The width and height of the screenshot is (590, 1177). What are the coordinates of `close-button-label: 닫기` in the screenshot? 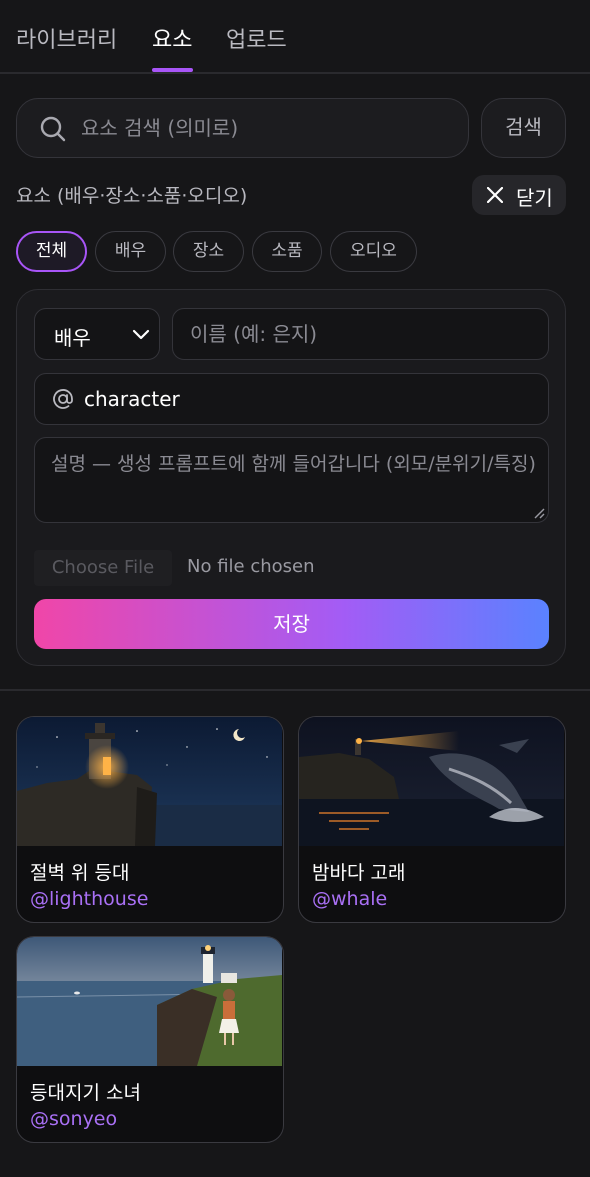 It's located at (534, 198).